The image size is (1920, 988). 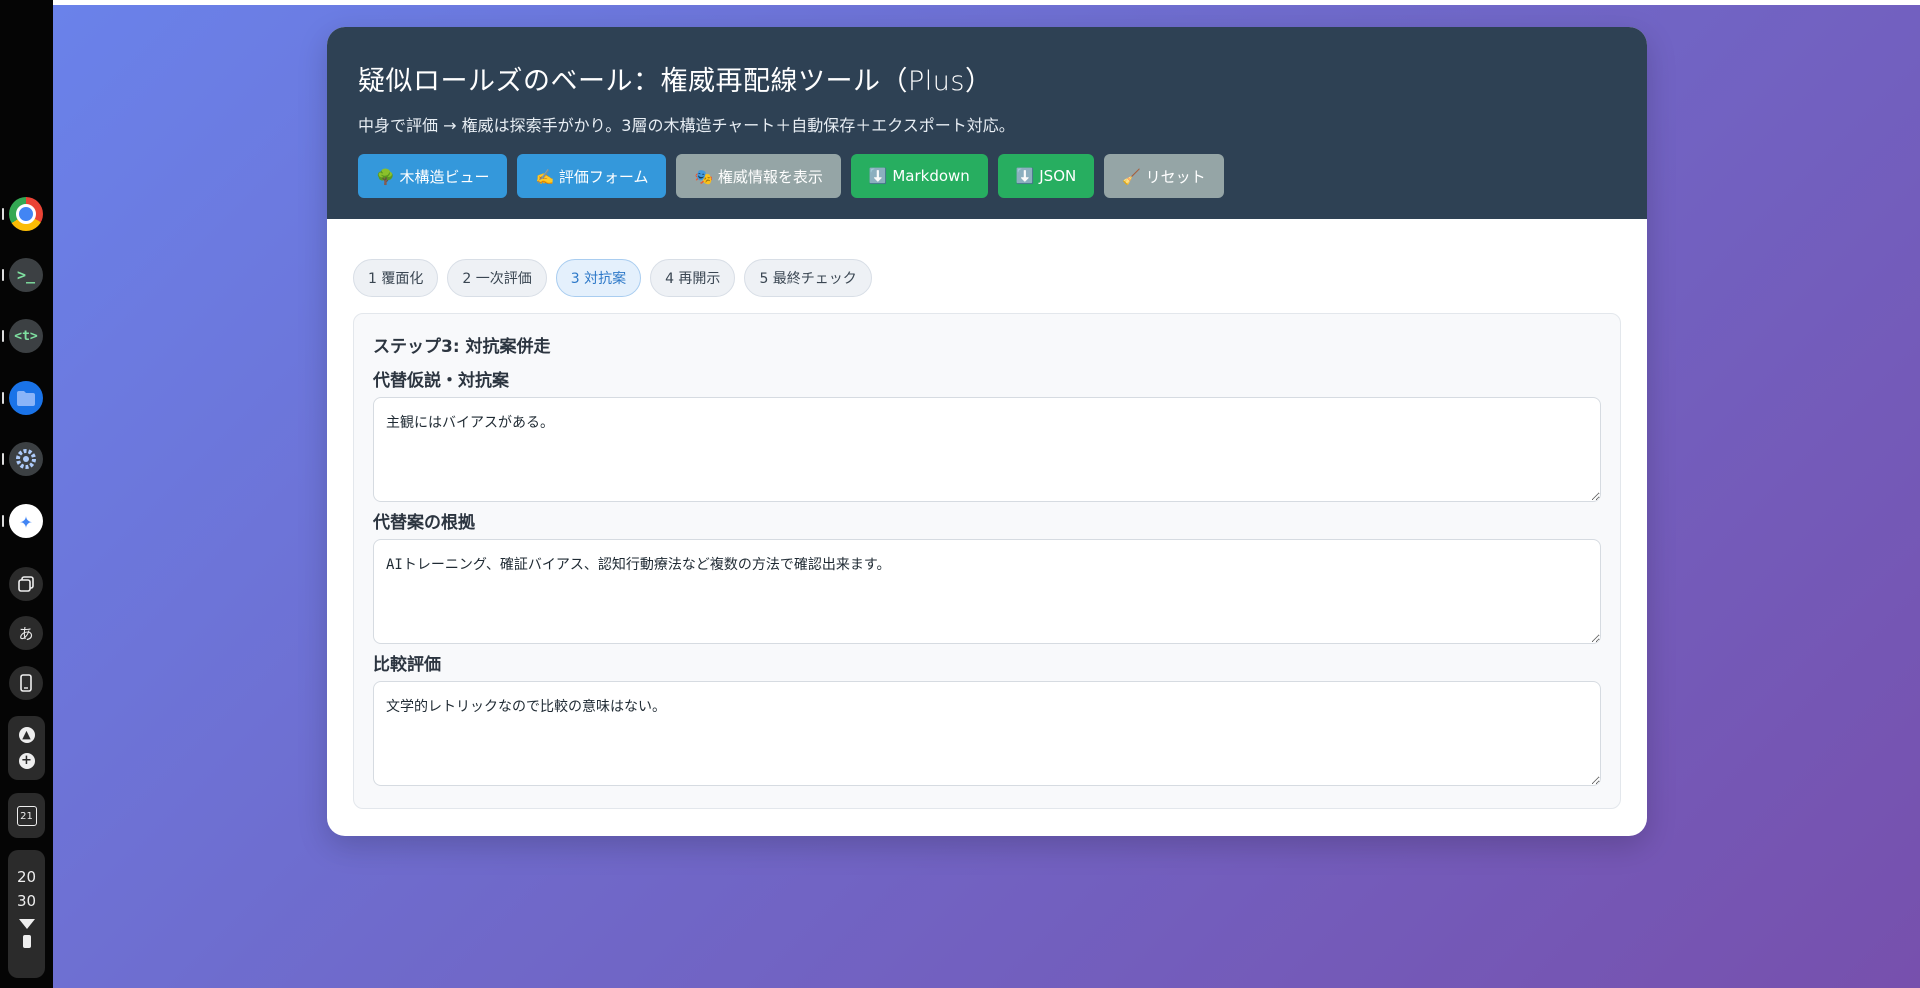 I want to click on upload-icon: ▲, so click(x=26, y=734).